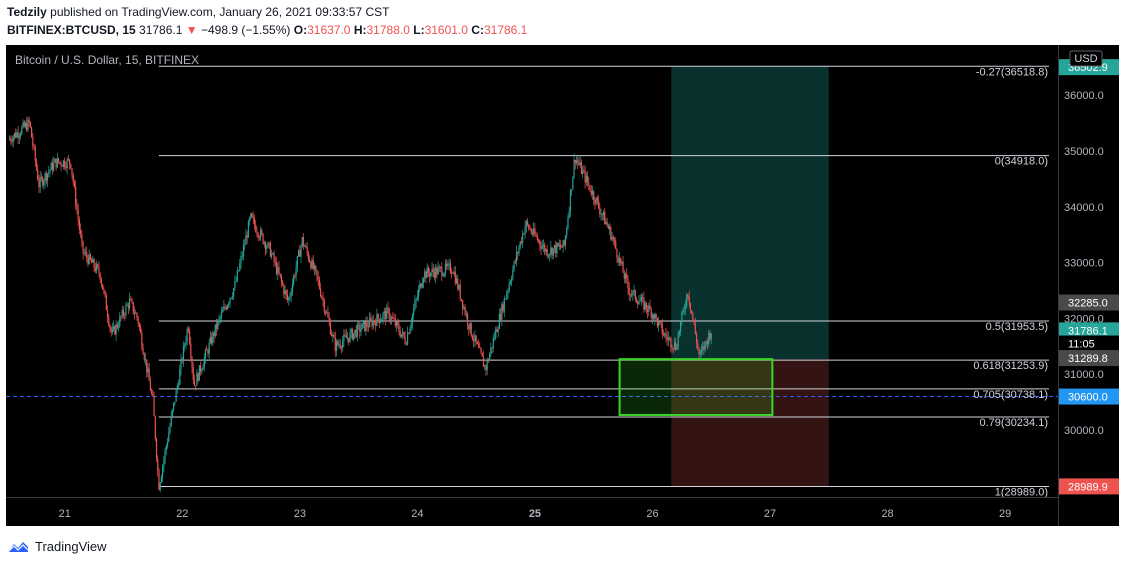 The image size is (1125, 565). What do you see at coordinates (71, 30) in the screenshot?
I see `symbol-label: BITFINEX:BTCUSD, 15` at bounding box center [71, 30].